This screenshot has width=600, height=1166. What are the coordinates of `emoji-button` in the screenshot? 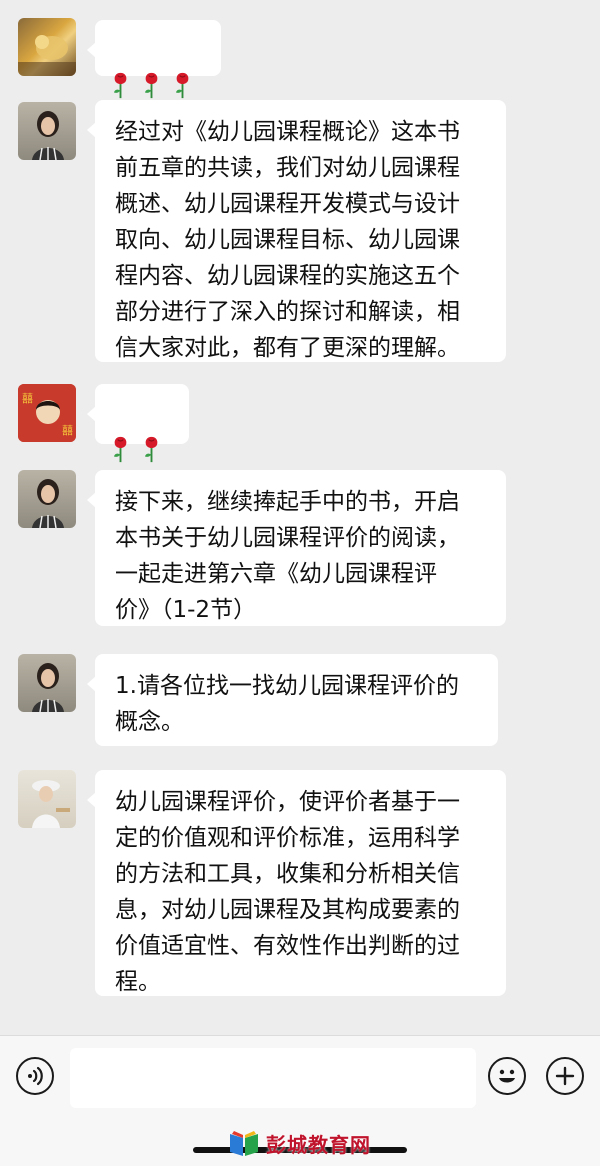 It's located at (507, 1076).